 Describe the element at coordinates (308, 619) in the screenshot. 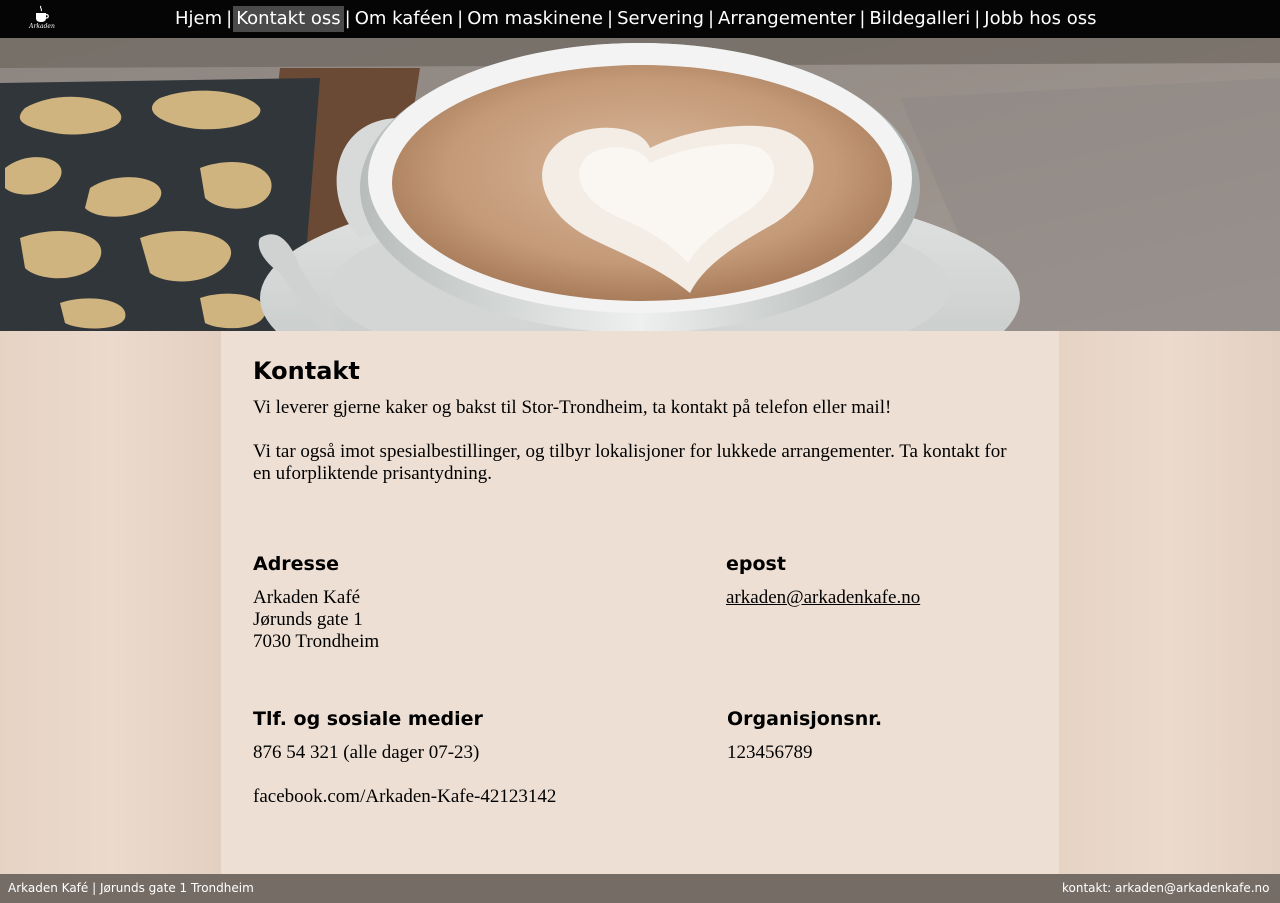

I see `address-line: Jørunds gate 1` at that location.